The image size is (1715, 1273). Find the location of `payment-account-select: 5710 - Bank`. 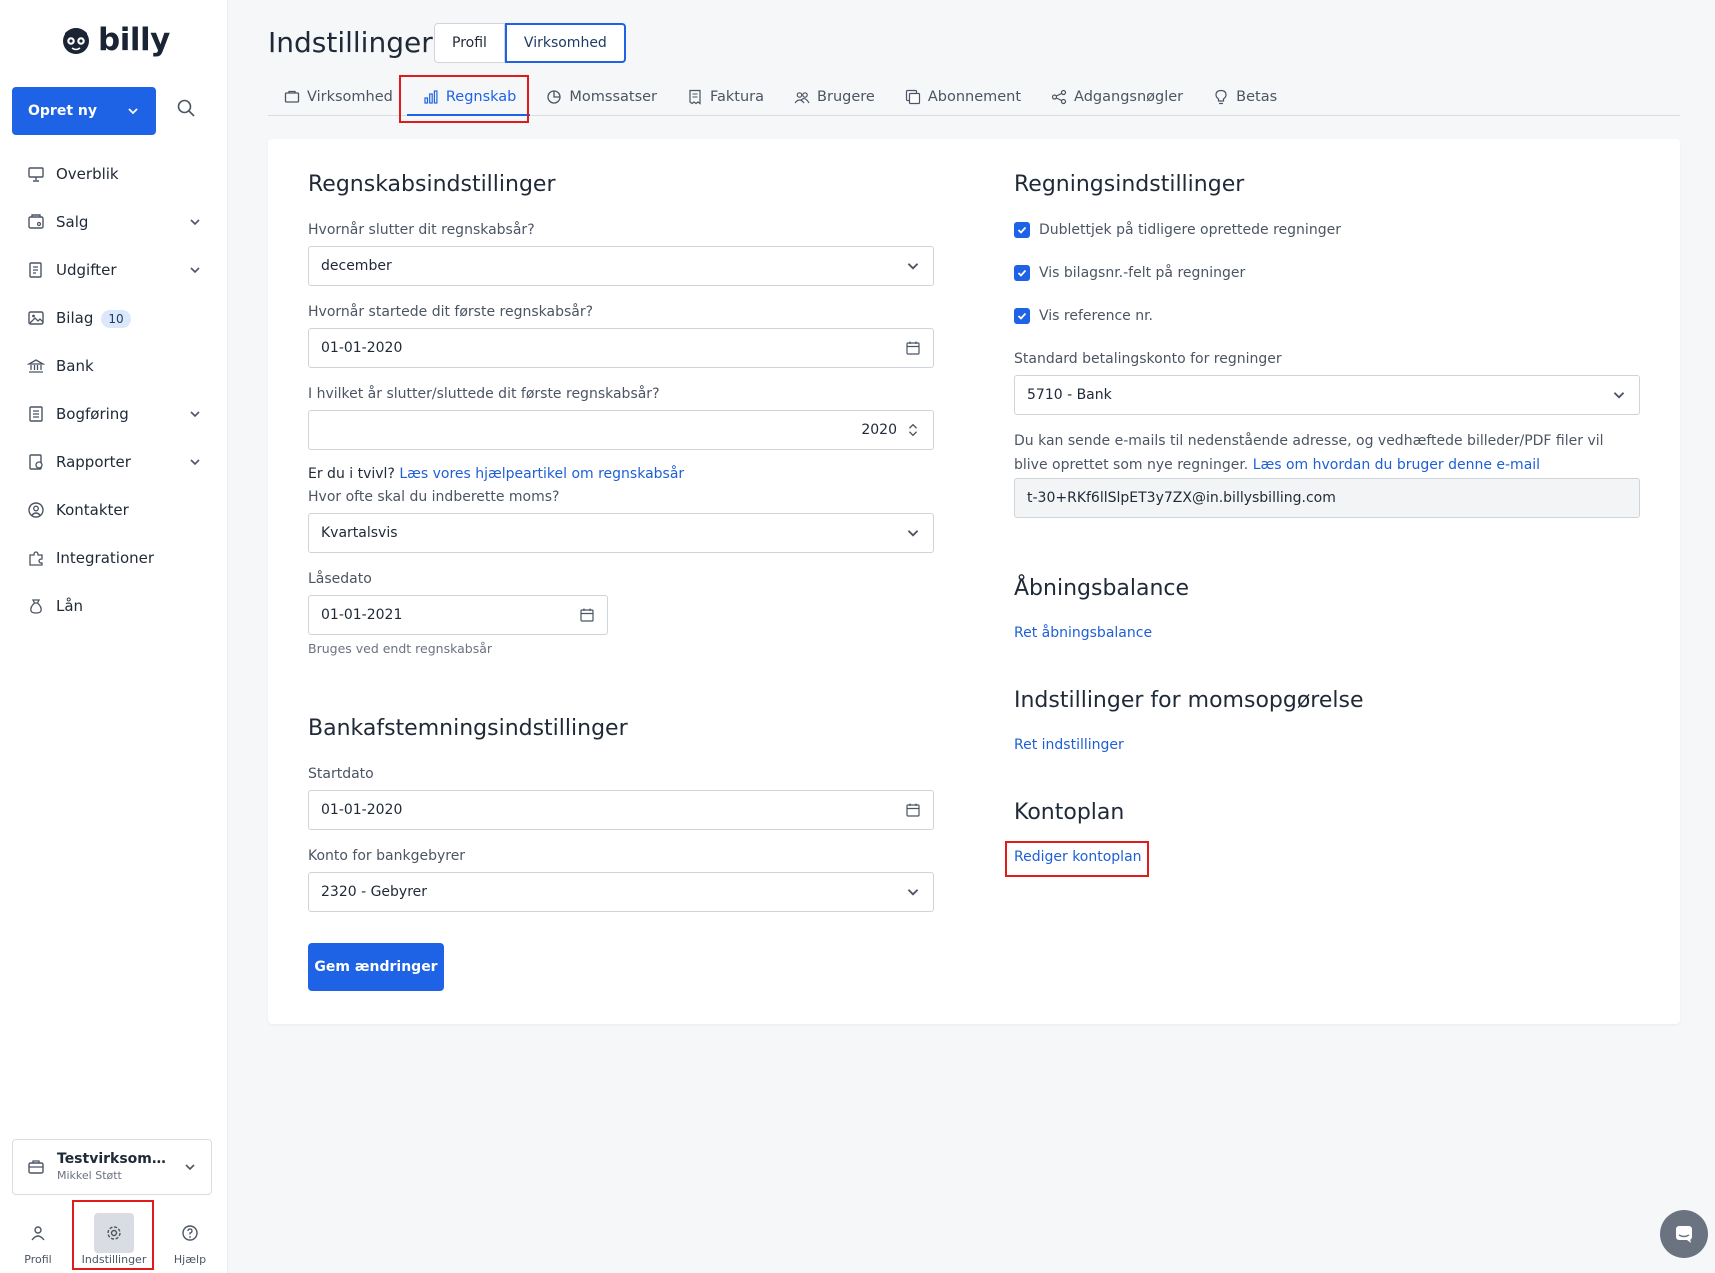

payment-account-select: 5710 - Bank is located at coordinates (1327, 395).